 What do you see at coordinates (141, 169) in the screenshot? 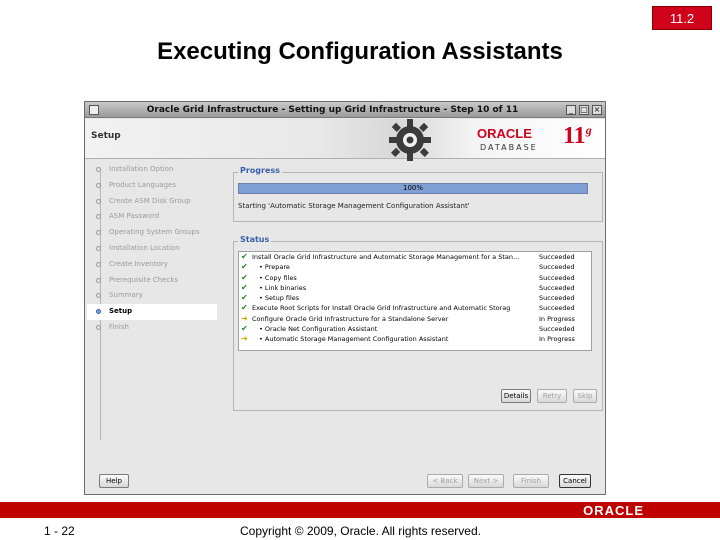
I see `step-label: Installation Option` at bounding box center [141, 169].